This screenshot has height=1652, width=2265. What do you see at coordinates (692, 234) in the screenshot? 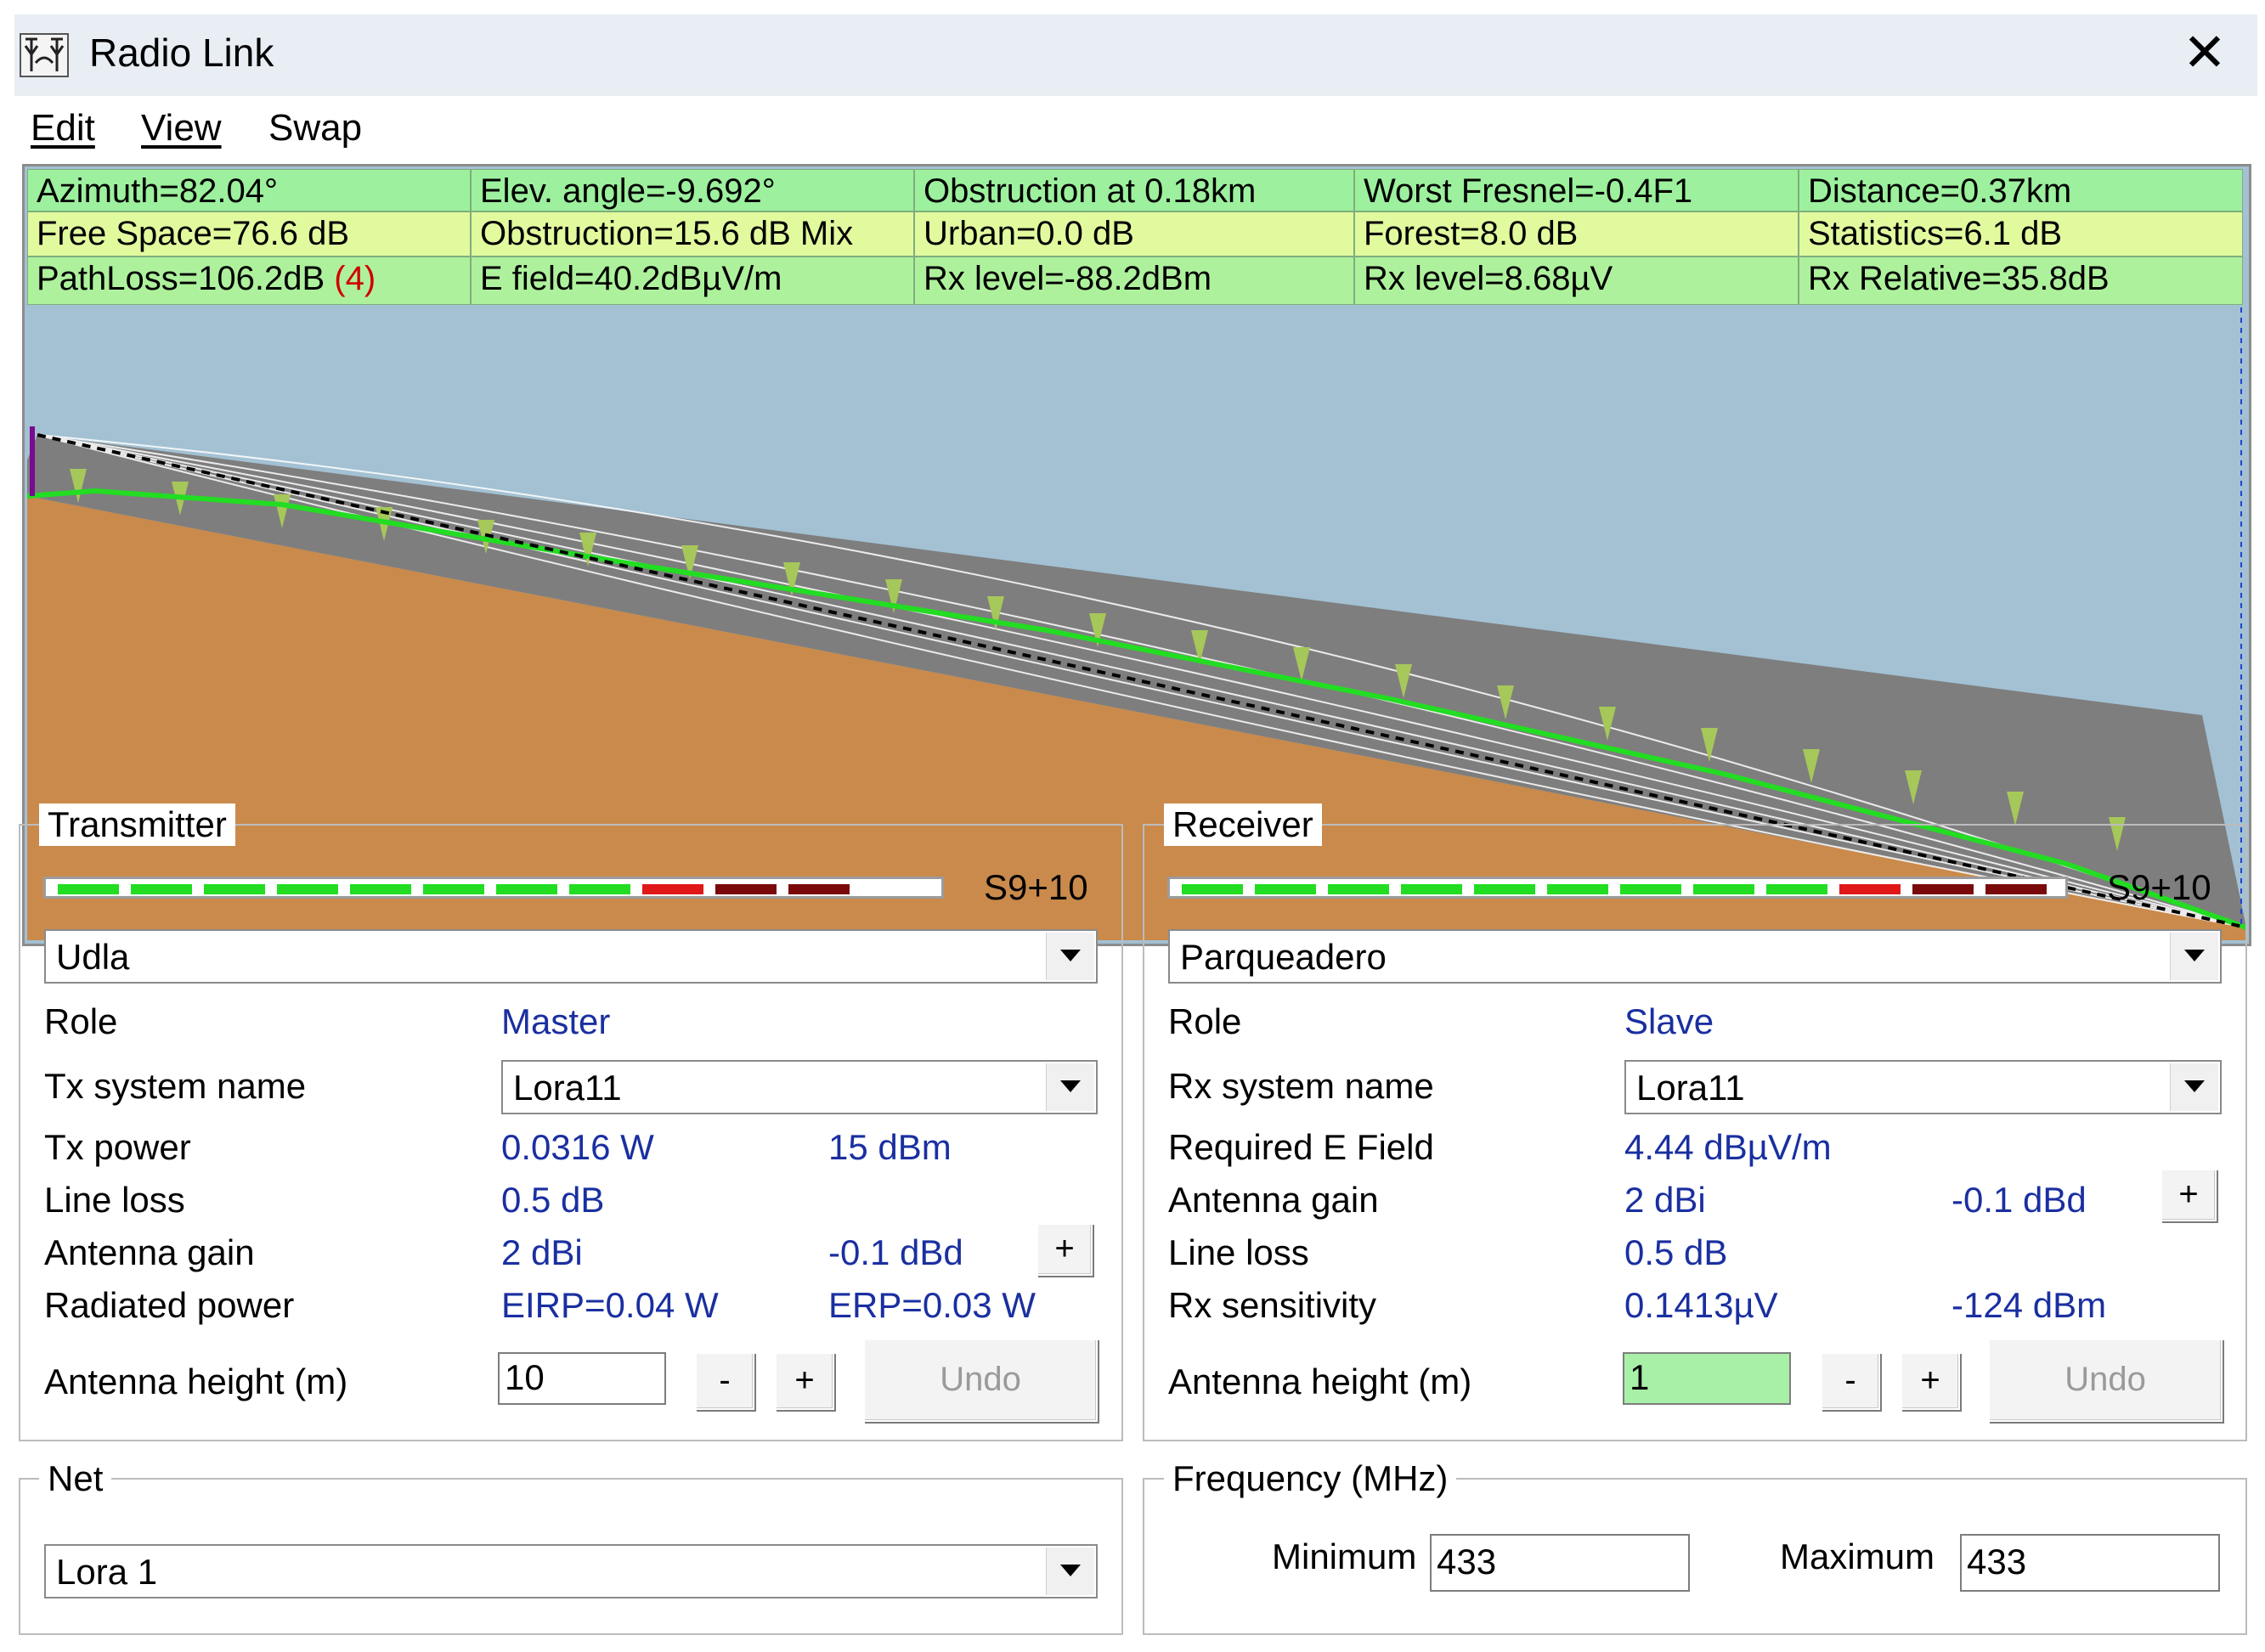
I see `obstruction-loss-value: Obstruction=15.6 dB Mix` at bounding box center [692, 234].